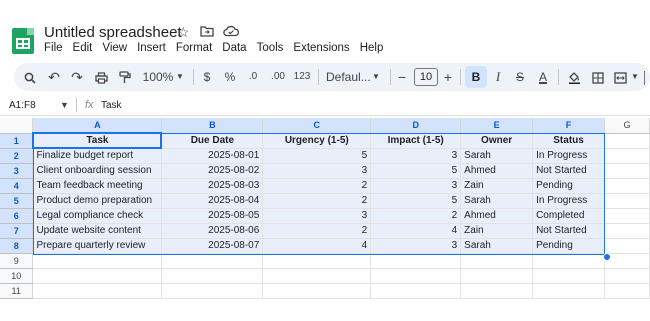  What do you see at coordinates (97, 141) in the screenshot?
I see `header-cell-task: Task` at bounding box center [97, 141].